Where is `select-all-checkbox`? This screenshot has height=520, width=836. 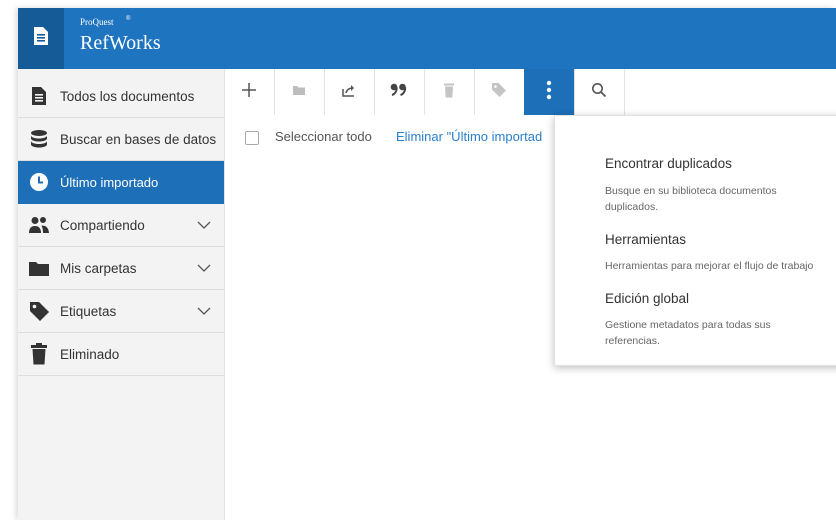
select-all-checkbox is located at coordinates (252, 138).